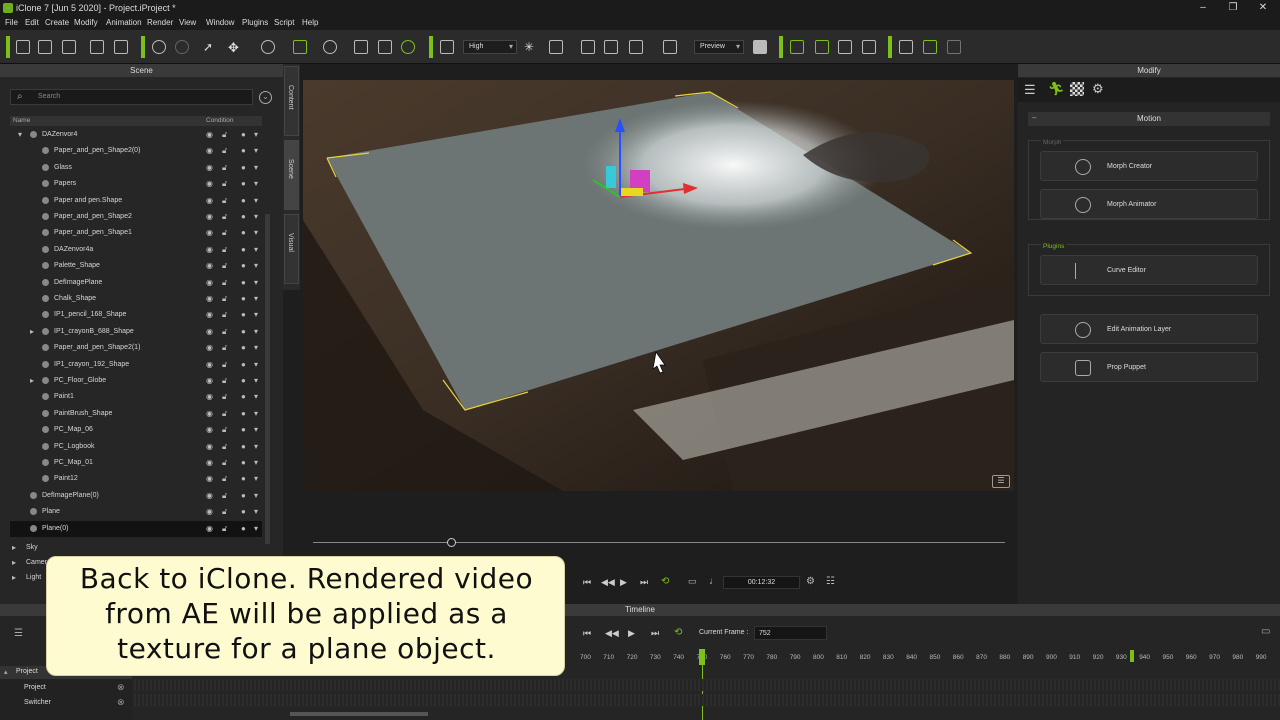 Image resolution: width=1280 pixels, height=720 pixels. I want to click on merge-icon, so click(97, 47).